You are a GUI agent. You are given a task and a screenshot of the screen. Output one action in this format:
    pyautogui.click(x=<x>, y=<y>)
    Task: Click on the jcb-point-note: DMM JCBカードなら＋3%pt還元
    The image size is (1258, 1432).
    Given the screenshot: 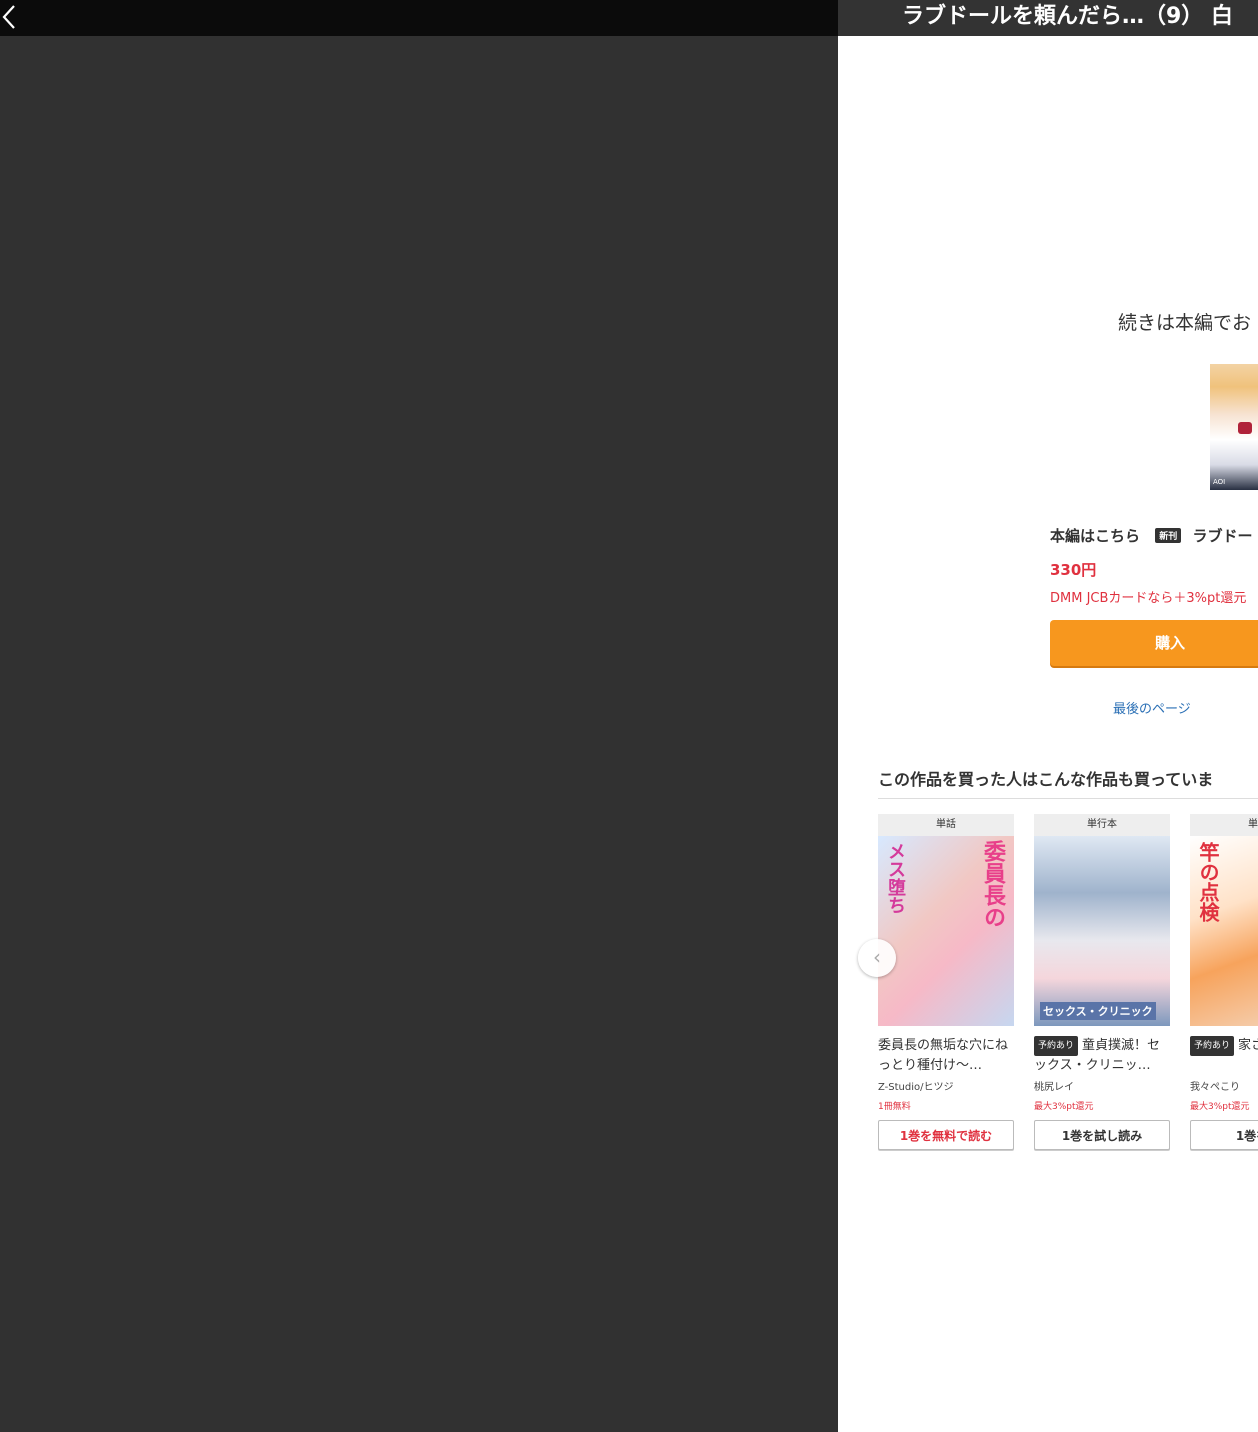 What is the action you would take?
    pyautogui.click(x=1148, y=598)
    